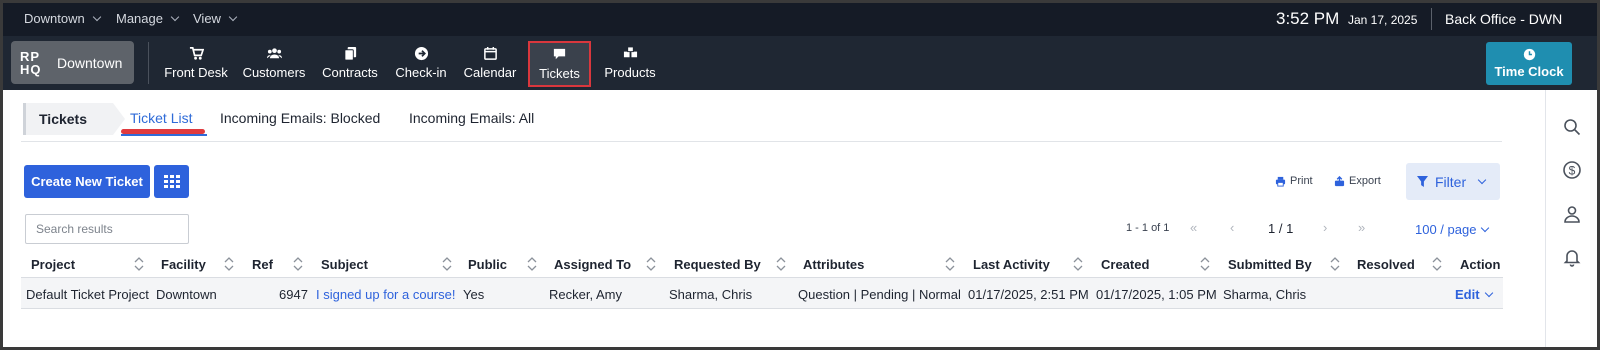 The height and width of the screenshot is (350, 1600). I want to click on column-header-ref: Ref, so click(262, 264).